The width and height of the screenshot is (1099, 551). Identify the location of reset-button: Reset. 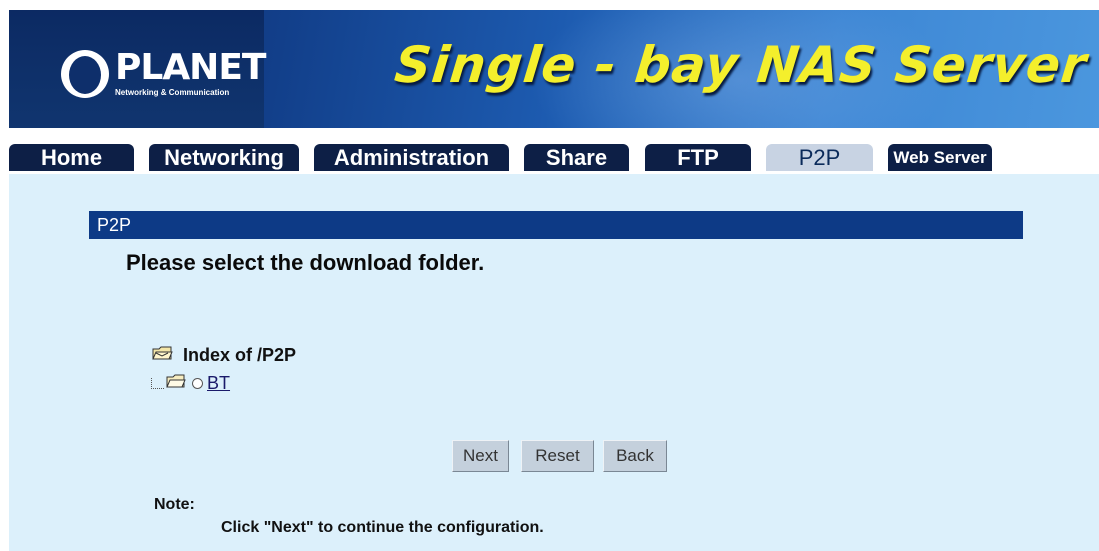
(557, 456).